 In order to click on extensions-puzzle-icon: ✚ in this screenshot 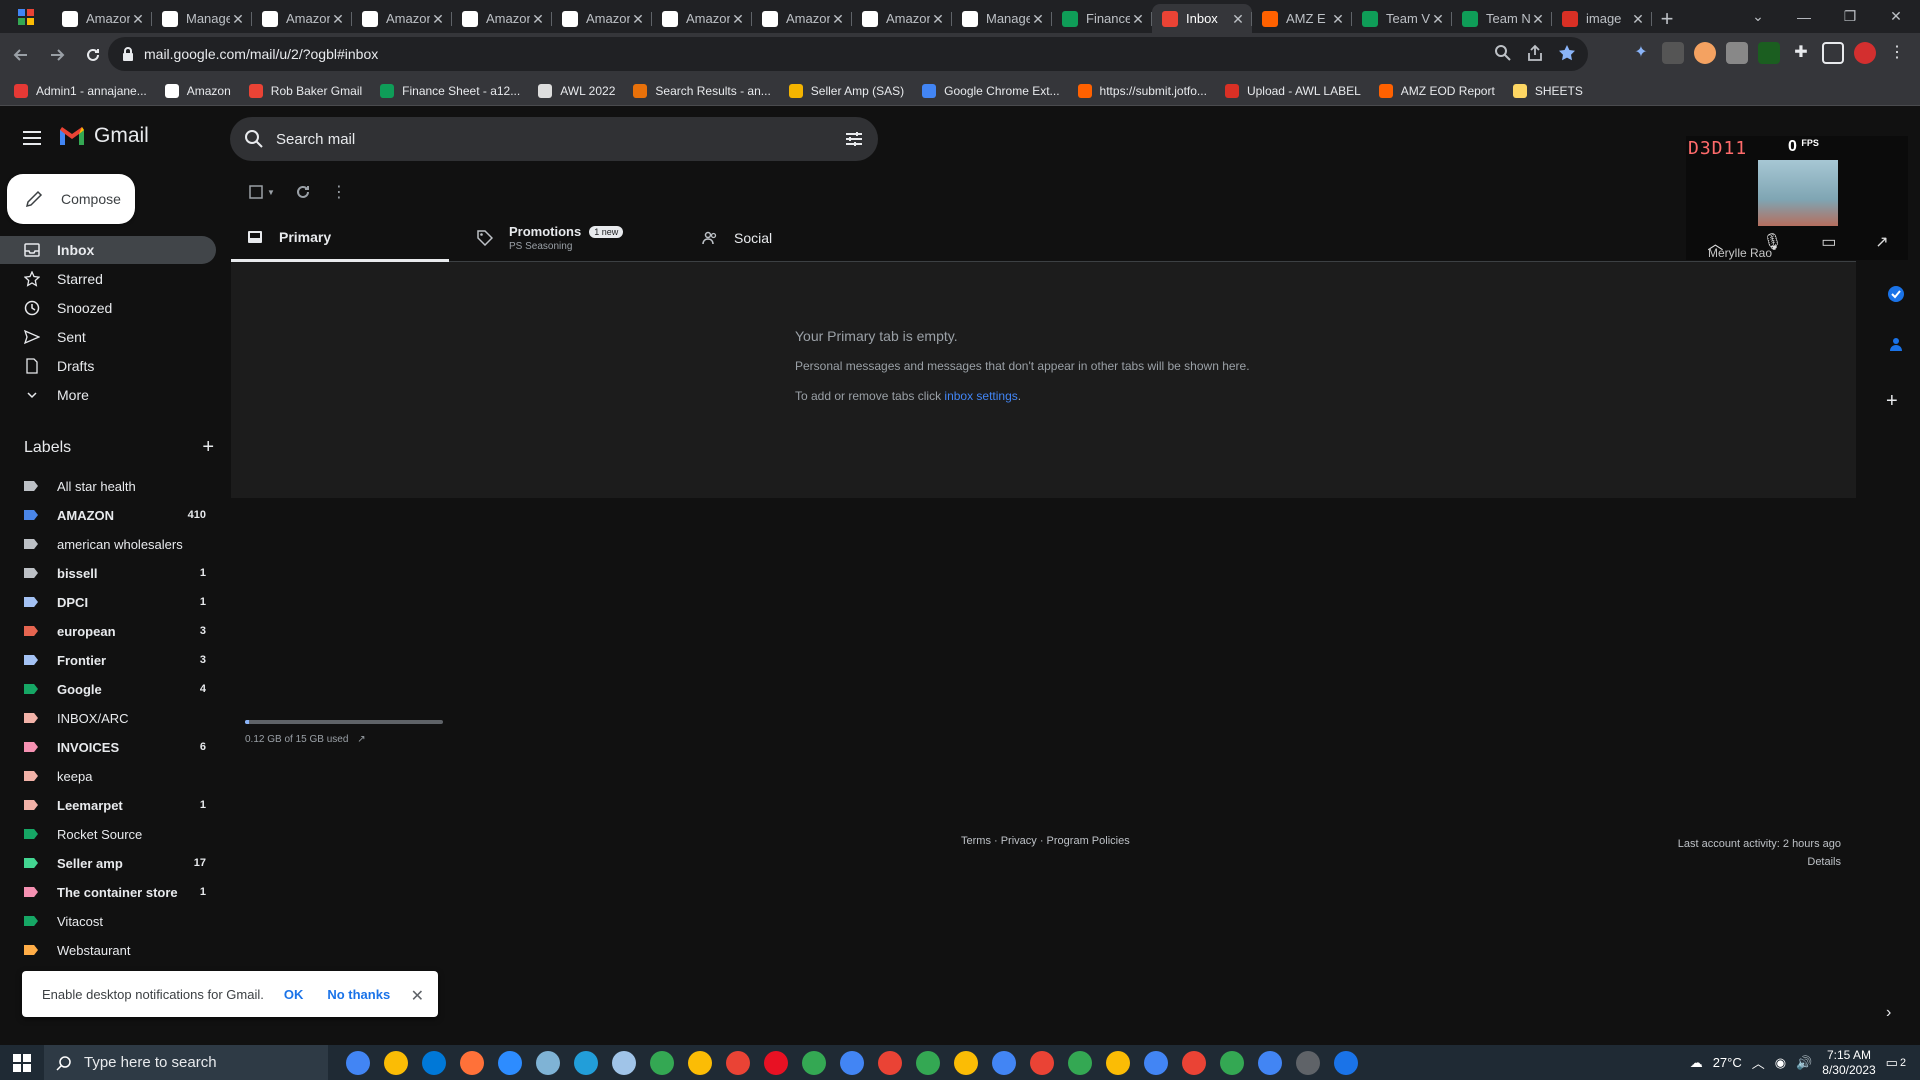, I will do `click(1801, 53)`.